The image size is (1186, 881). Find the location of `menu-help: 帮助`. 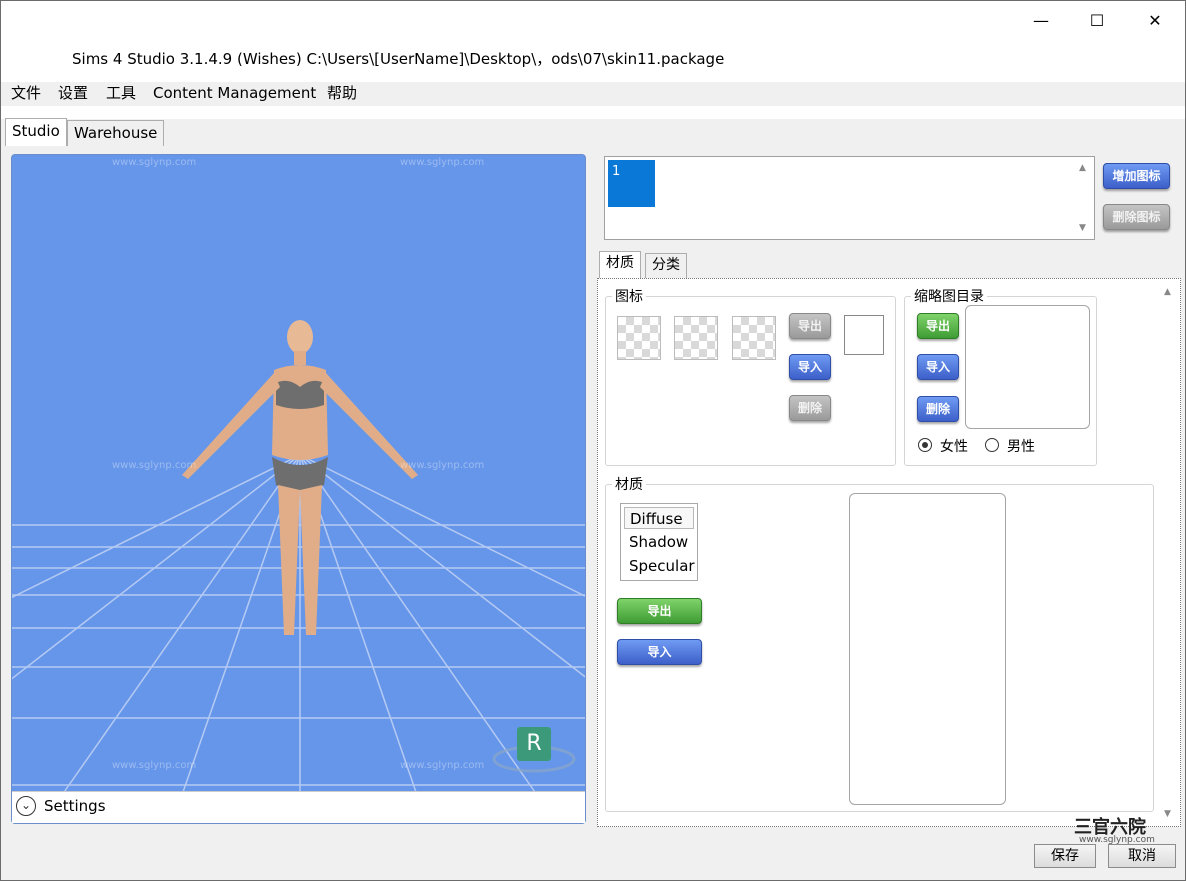

menu-help: 帮助 is located at coordinates (342, 93).